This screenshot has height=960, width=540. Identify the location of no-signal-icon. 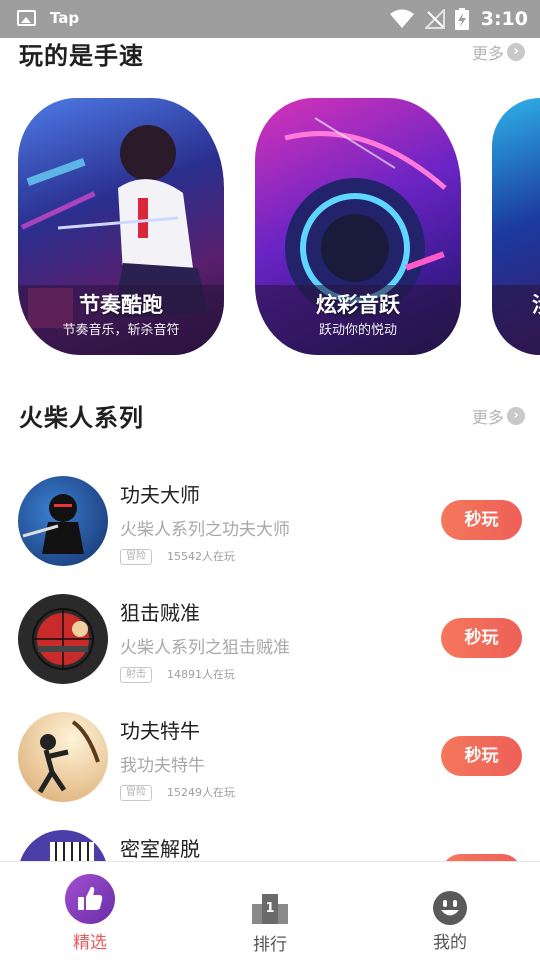
(434, 19).